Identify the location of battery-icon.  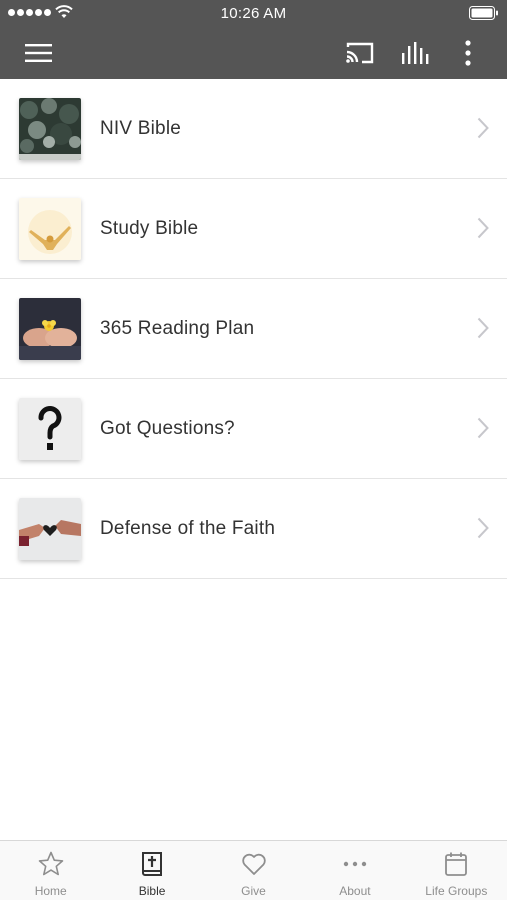
(483, 13).